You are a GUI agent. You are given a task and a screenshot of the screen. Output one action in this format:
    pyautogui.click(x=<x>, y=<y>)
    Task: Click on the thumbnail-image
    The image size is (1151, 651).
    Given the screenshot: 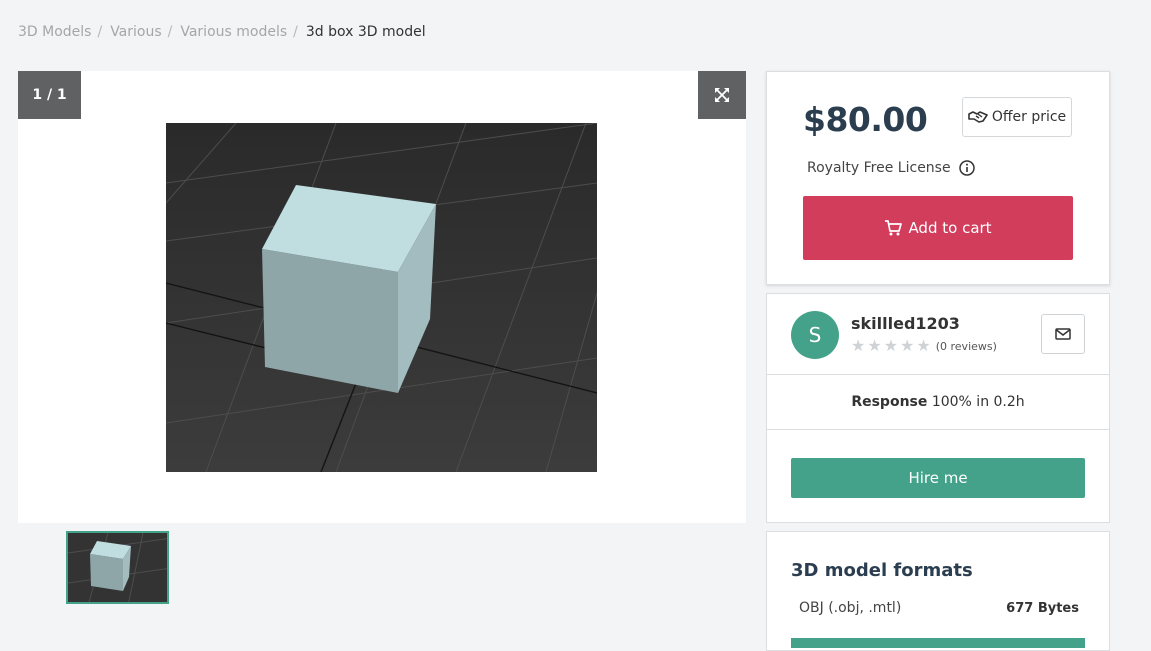 What is the action you would take?
    pyautogui.click(x=117, y=567)
    